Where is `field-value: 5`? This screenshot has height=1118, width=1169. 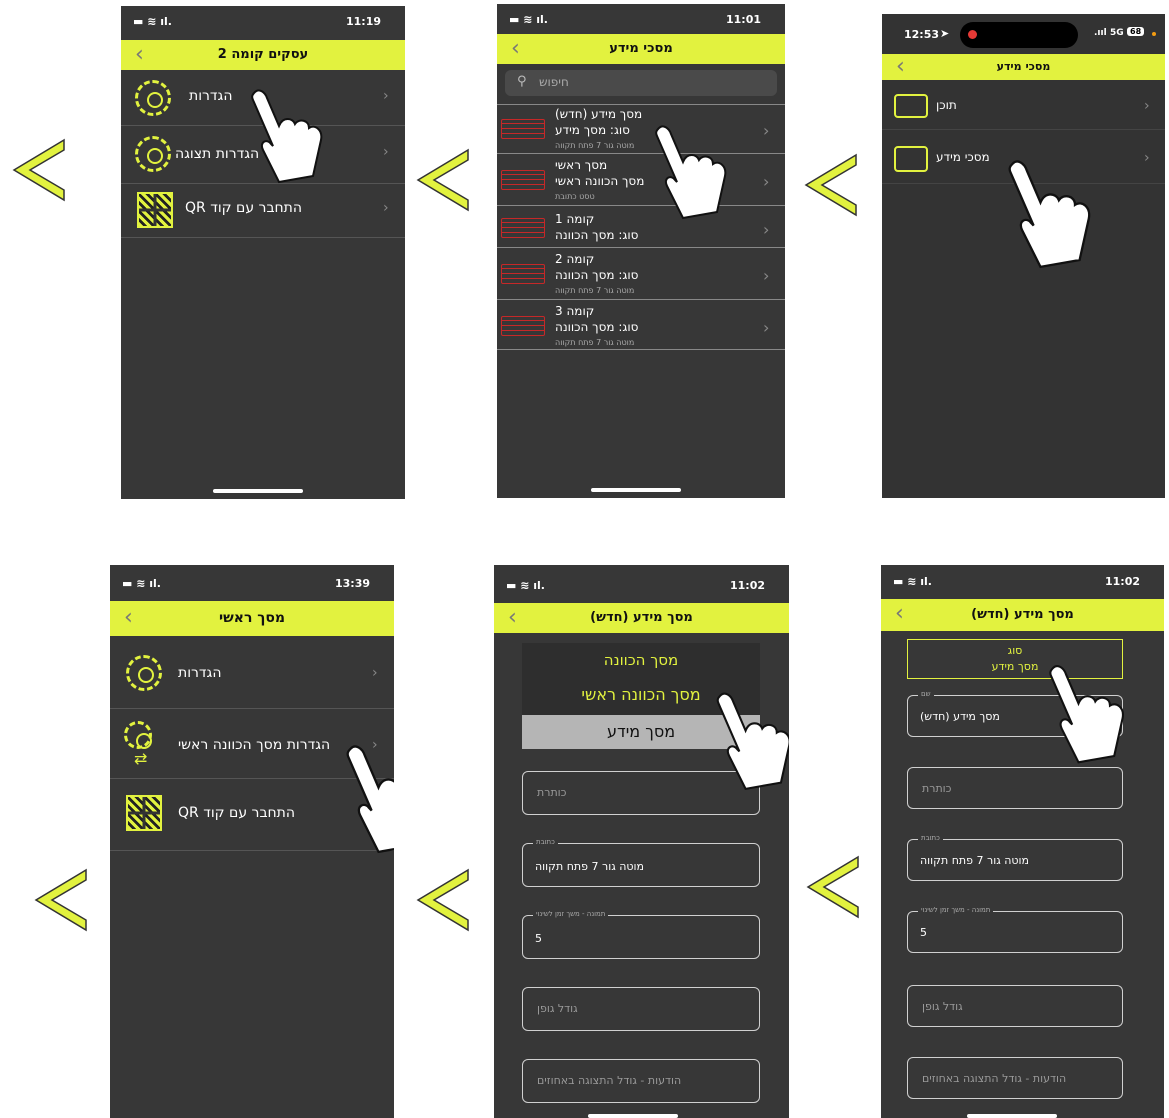 field-value: 5 is located at coordinates (923, 932).